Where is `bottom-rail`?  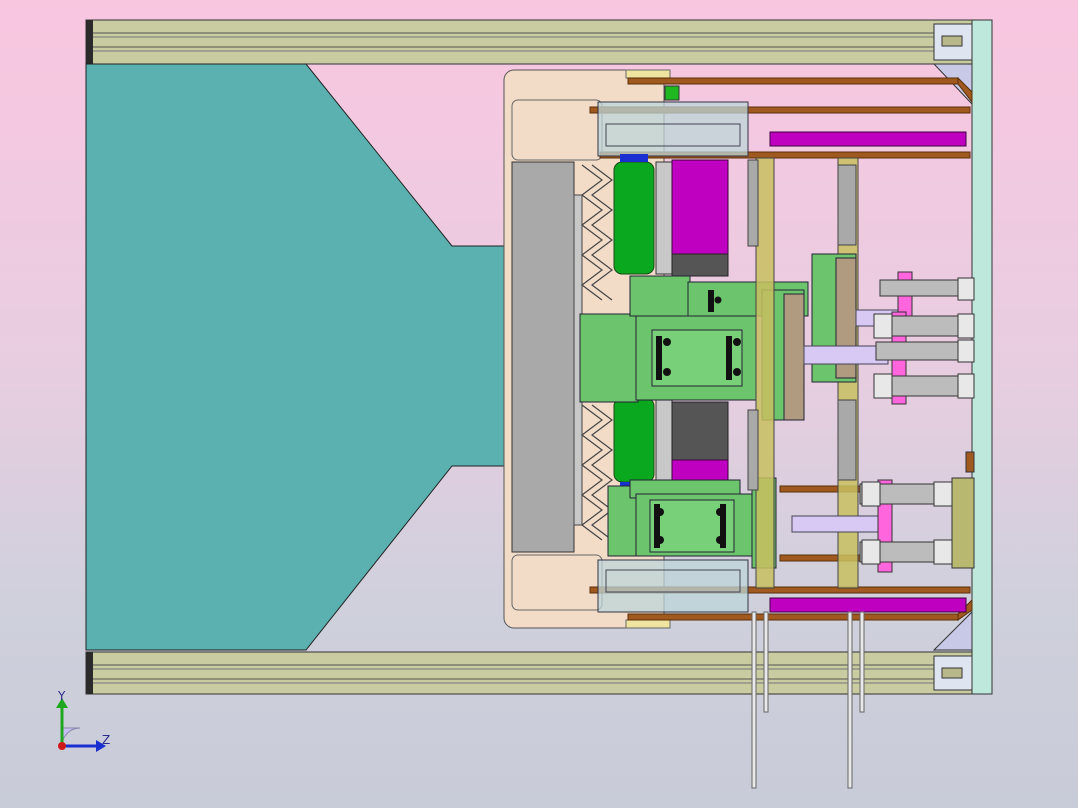 bottom-rail is located at coordinates (531, 673).